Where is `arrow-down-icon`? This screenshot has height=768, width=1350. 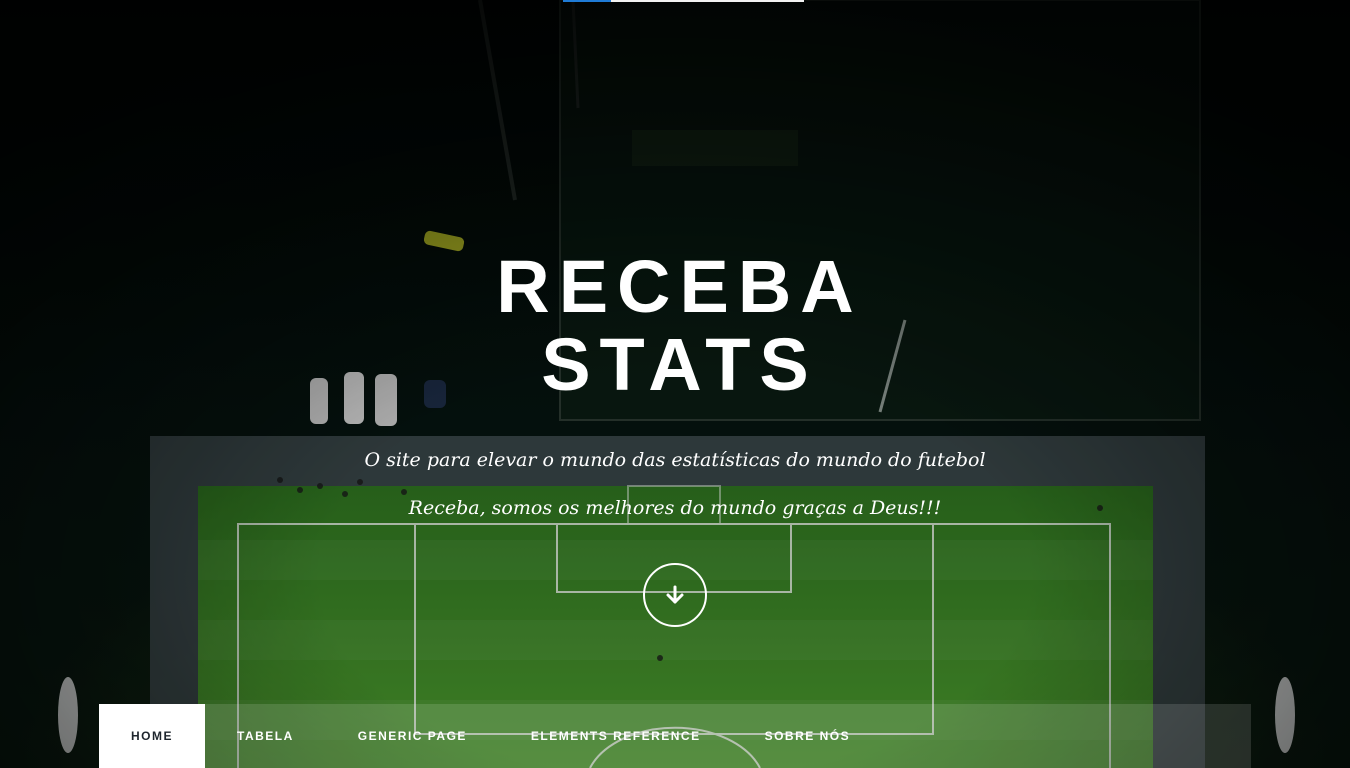 arrow-down-icon is located at coordinates (675, 594).